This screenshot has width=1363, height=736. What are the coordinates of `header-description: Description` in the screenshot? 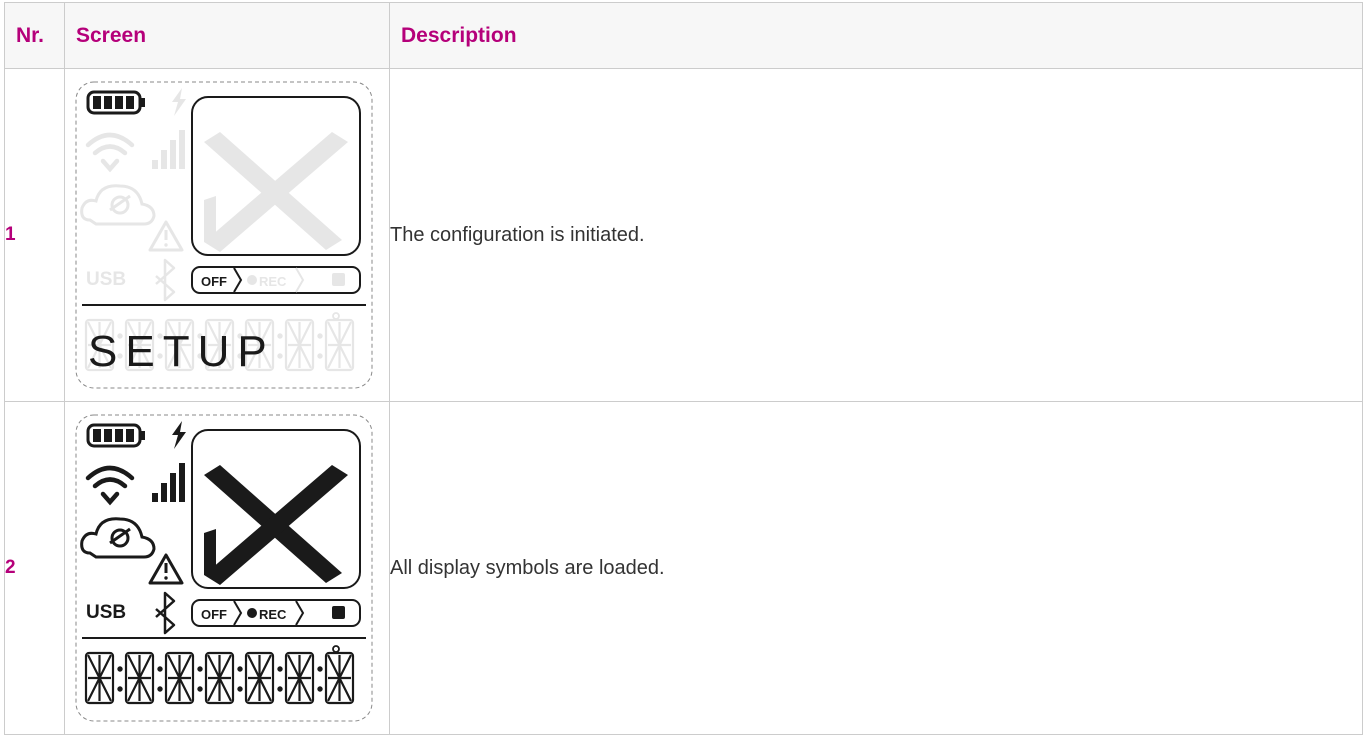 It's located at (876, 35).